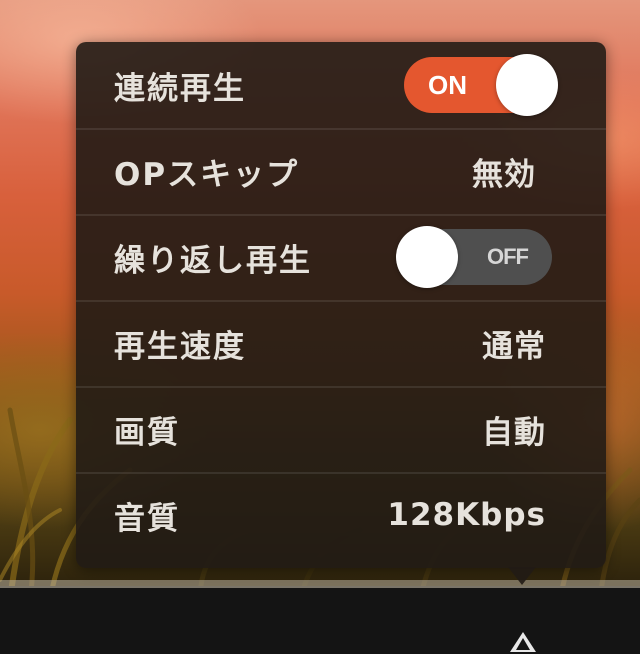 Image resolution: width=640 pixels, height=654 pixels. I want to click on video-quality-value: 自動, so click(514, 432).